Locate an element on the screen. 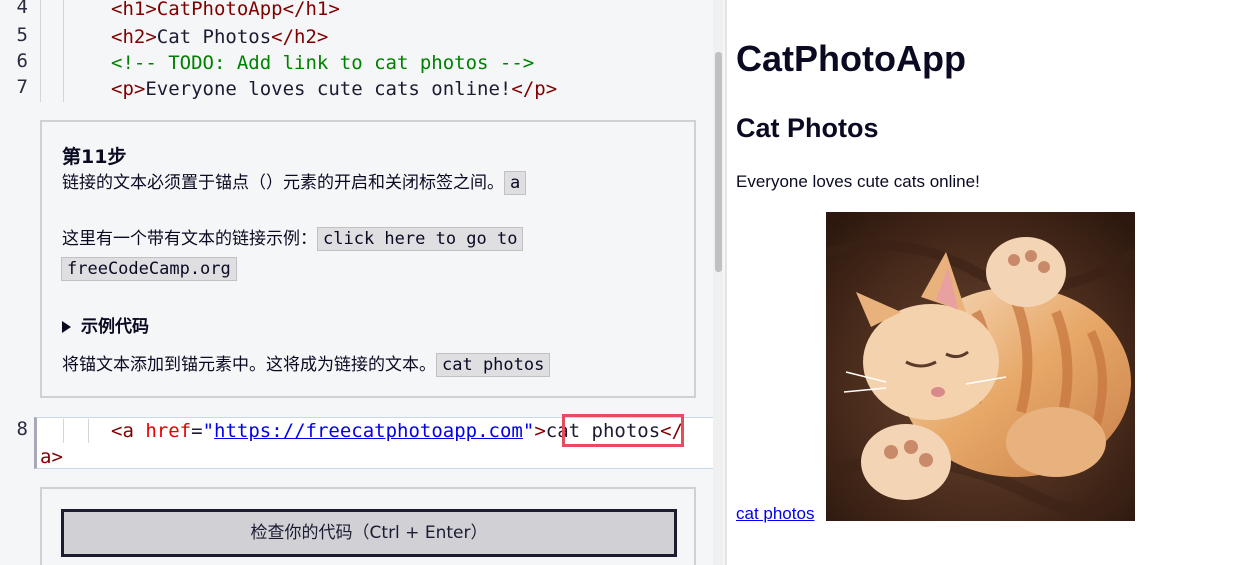  highlight-box is located at coordinates (623, 430).